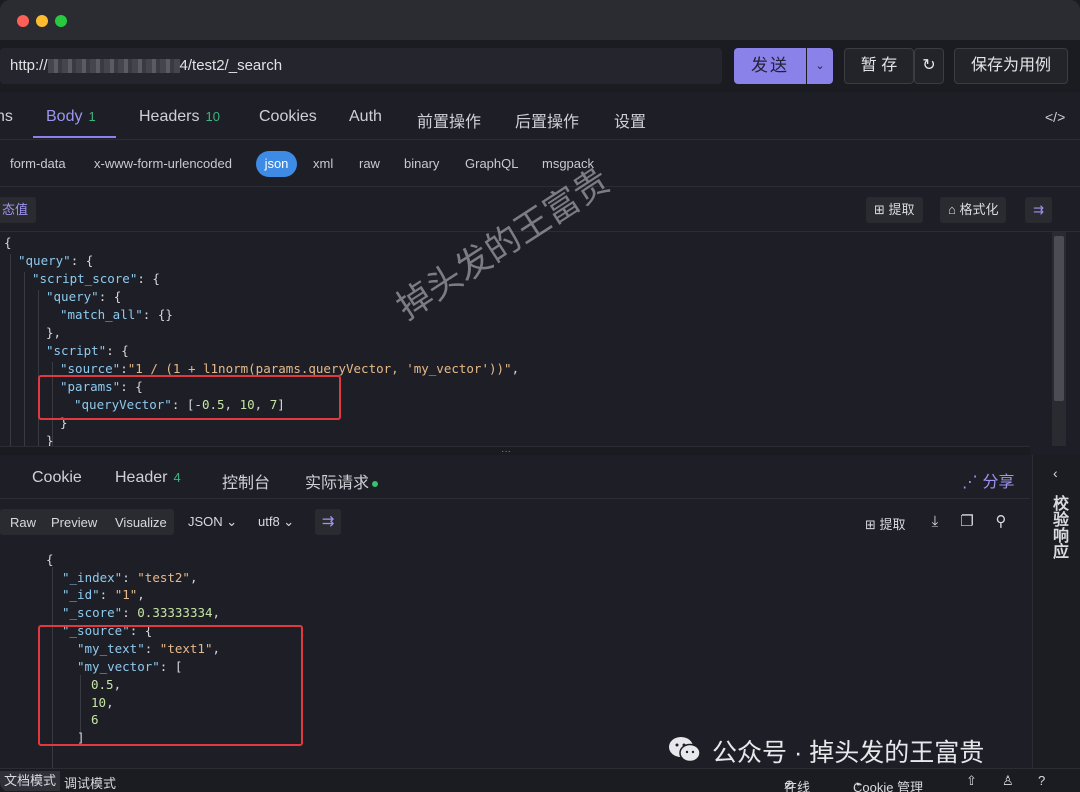 This screenshot has height=792, width=1080. Describe the element at coordinates (1041, 780) in the screenshot. I see `help-icon: ?` at that location.